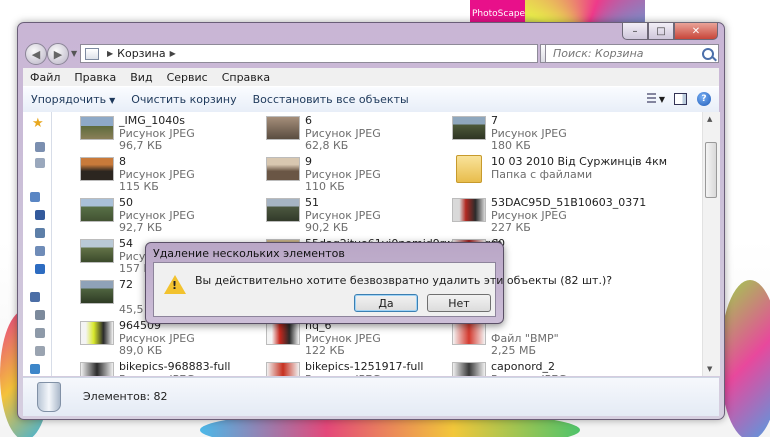 The width and height of the screenshot is (770, 437). What do you see at coordinates (709, 369) in the screenshot?
I see `scroll-down-icon: ▼` at bounding box center [709, 369].